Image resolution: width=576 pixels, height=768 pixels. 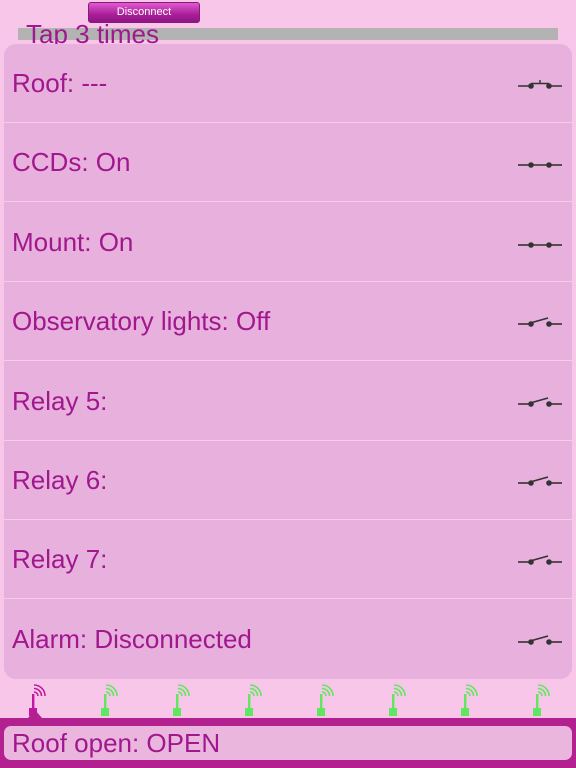 What do you see at coordinates (288, 83) in the screenshot?
I see `relay-row: Roof: ---` at bounding box center [288, 83].